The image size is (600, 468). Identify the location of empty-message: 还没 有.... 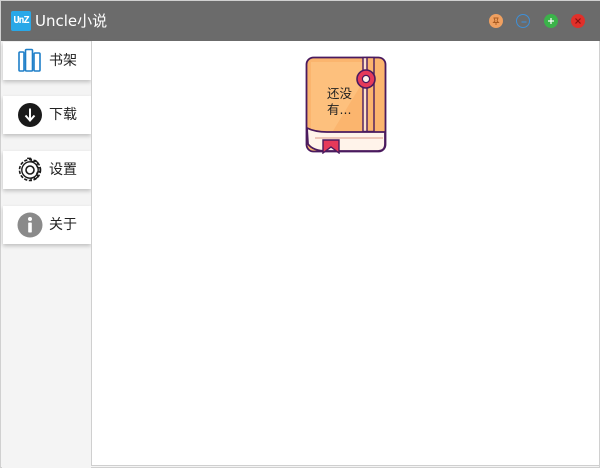
(347, 102).